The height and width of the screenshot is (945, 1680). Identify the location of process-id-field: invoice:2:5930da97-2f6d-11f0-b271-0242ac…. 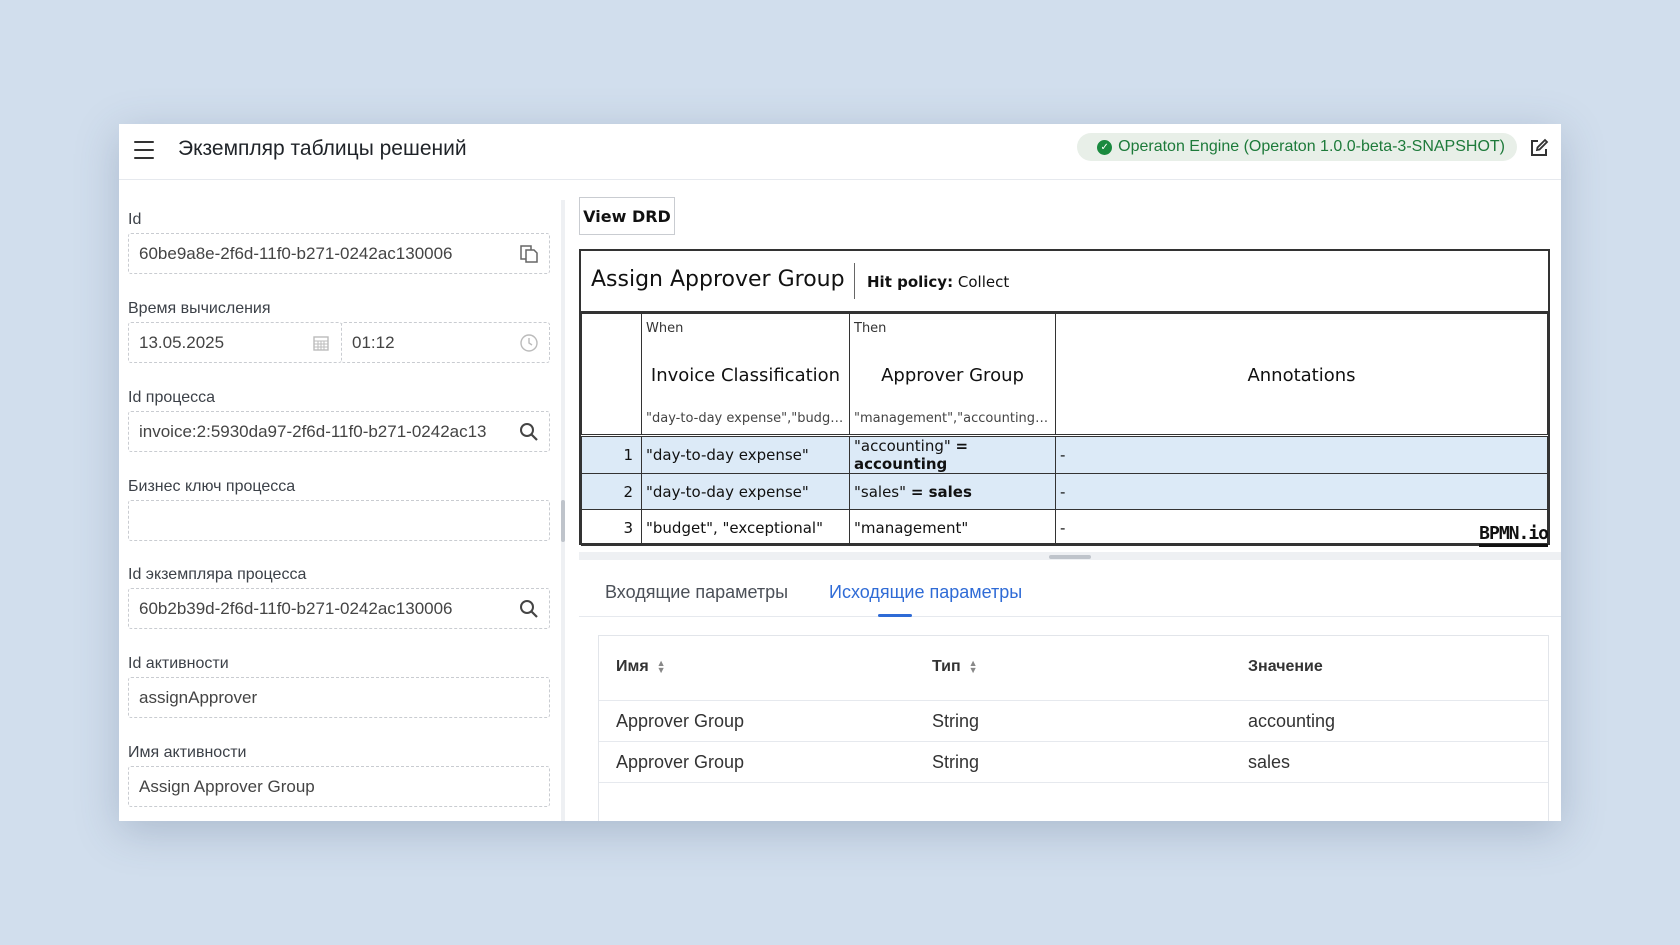
(339, 431).